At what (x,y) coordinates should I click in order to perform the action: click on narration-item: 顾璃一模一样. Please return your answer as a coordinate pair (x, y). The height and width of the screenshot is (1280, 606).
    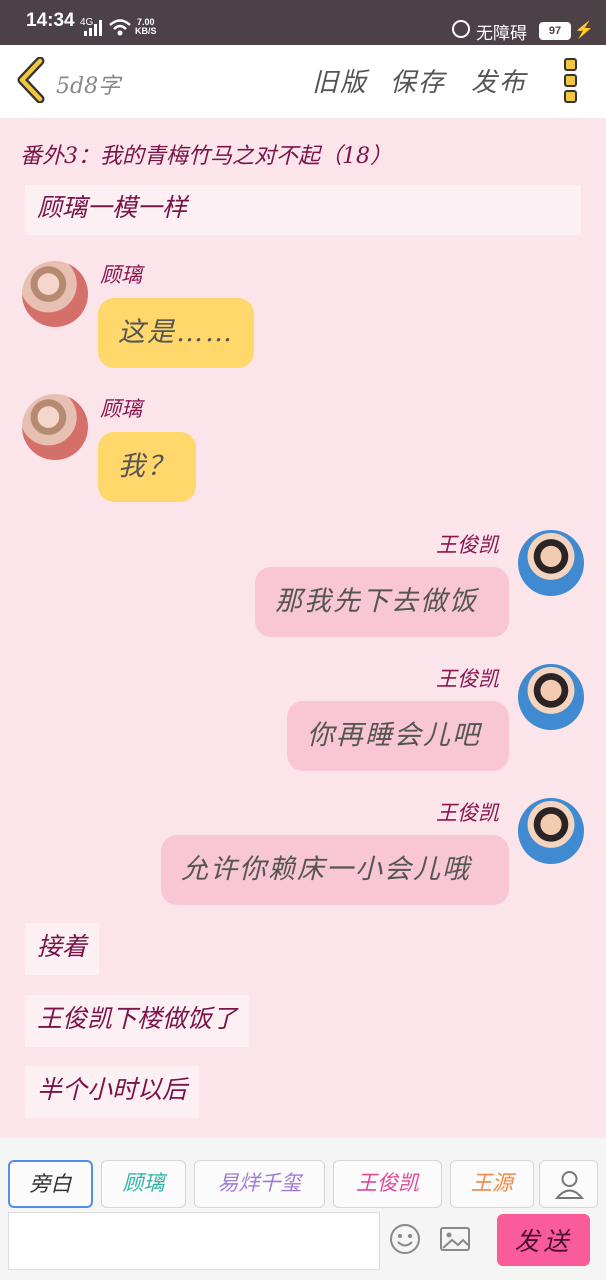
    Looking at the image, I should click on (303, 210).